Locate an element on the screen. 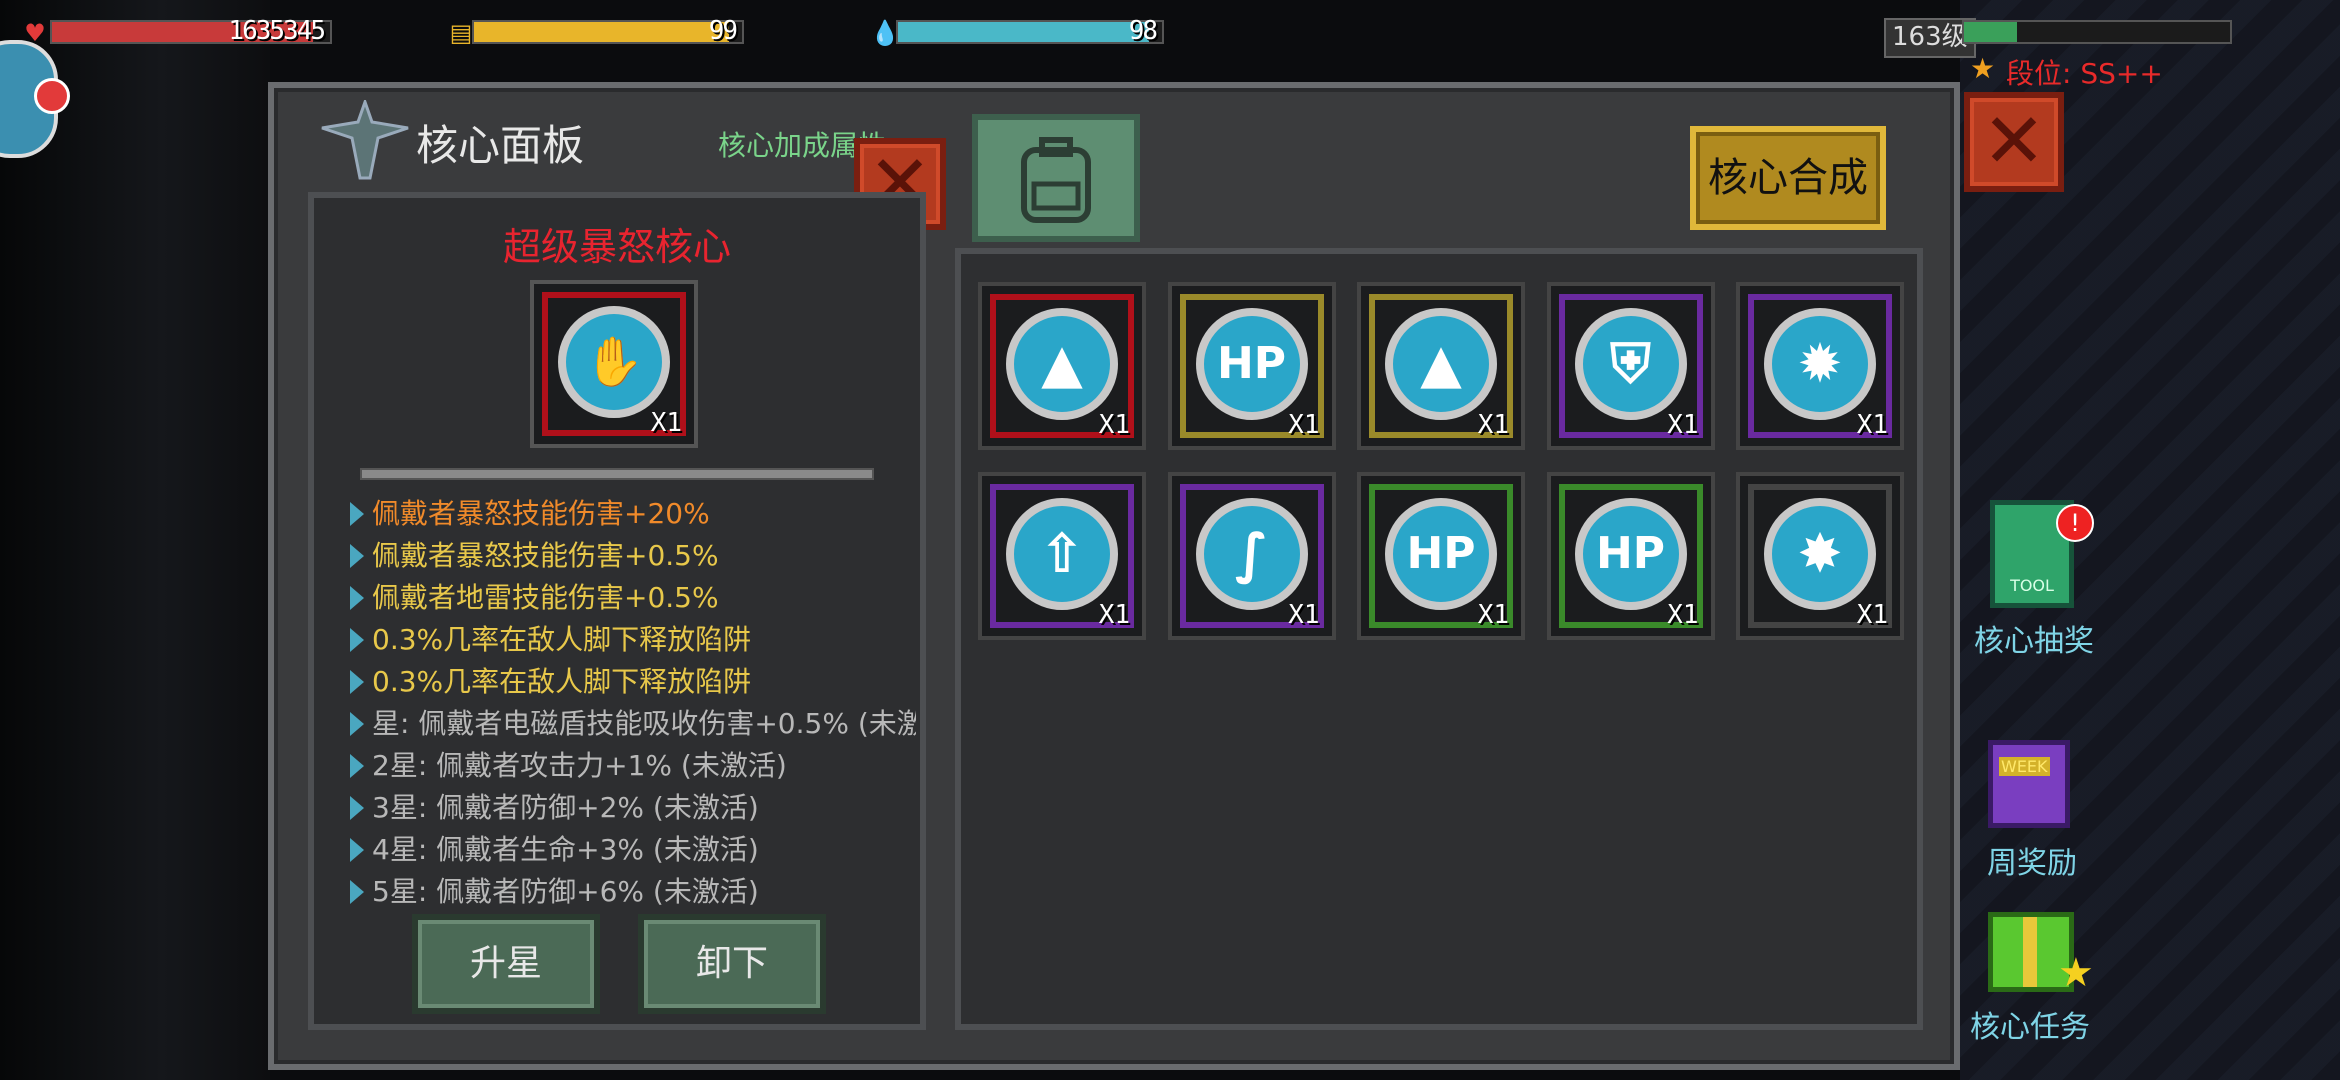 The width and height of the screenshot is (2340, 1080). stat-text: 佩戴者地雷技能伤害+0.5% is located at coordinates (545, 597).